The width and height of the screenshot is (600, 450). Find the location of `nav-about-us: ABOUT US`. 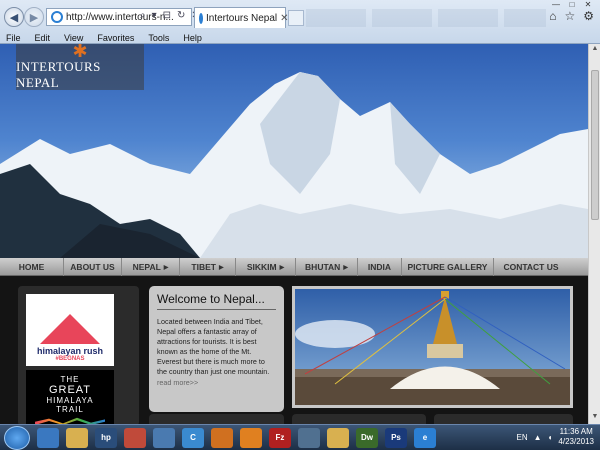

nav-about-us: ABOUT US is located at coordinates (93, 267).